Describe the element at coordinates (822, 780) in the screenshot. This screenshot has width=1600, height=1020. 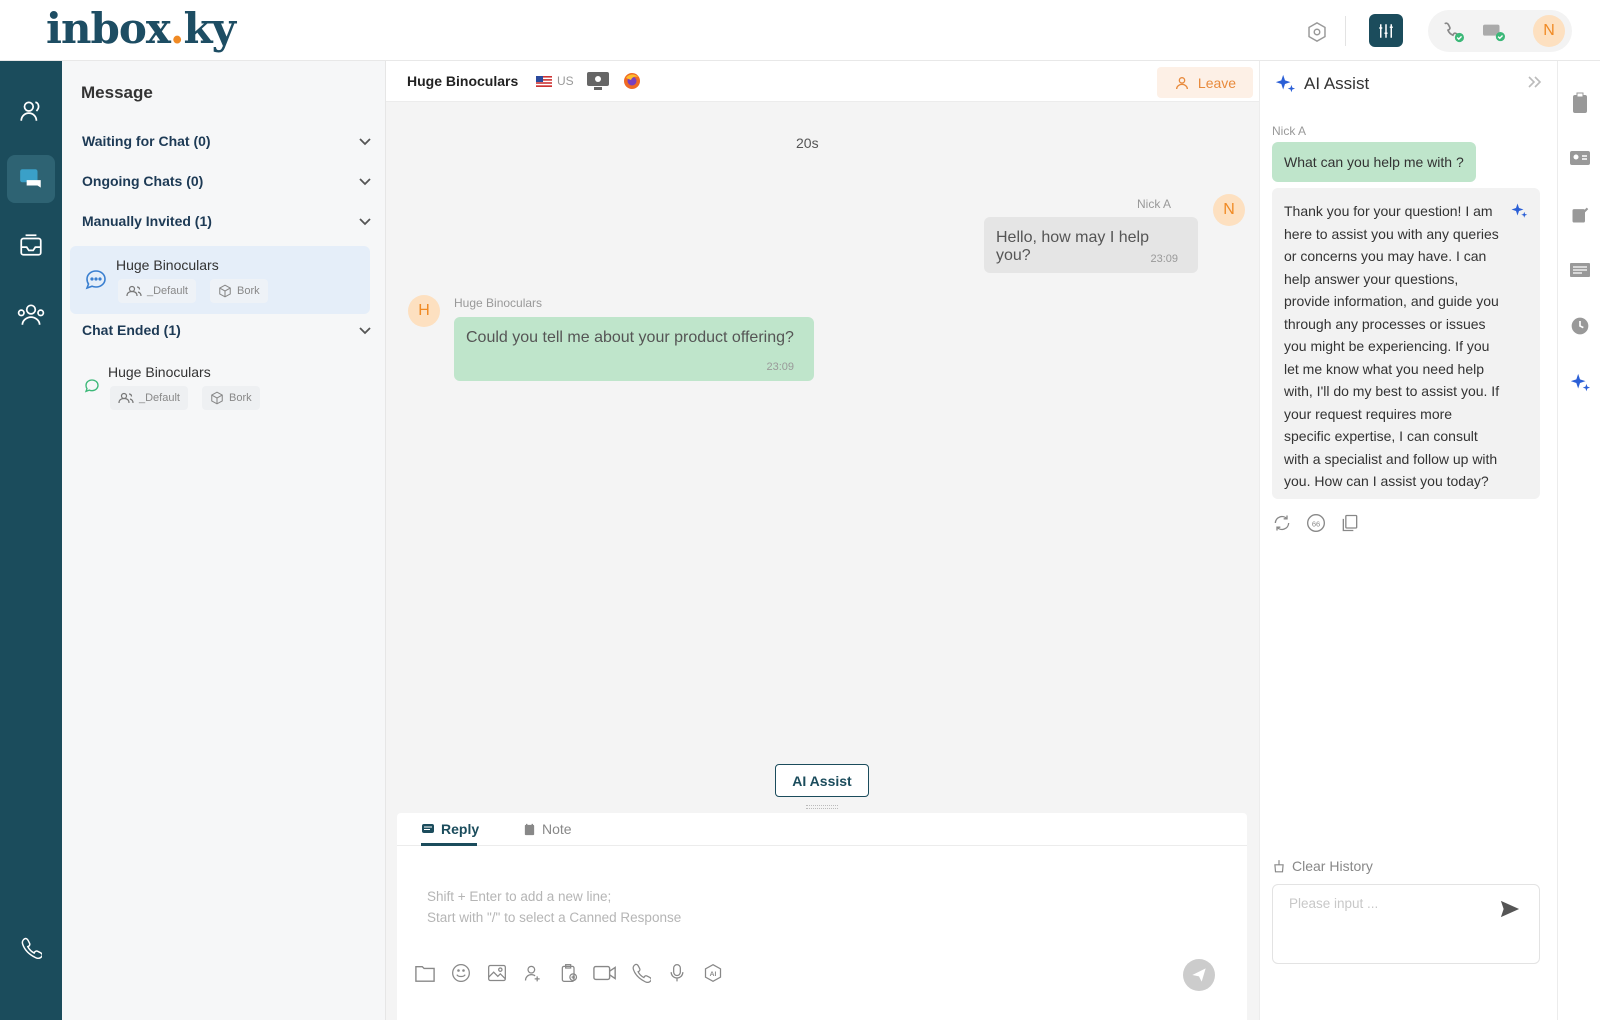
I see `ai-assist-button: AI Assist` at that location.